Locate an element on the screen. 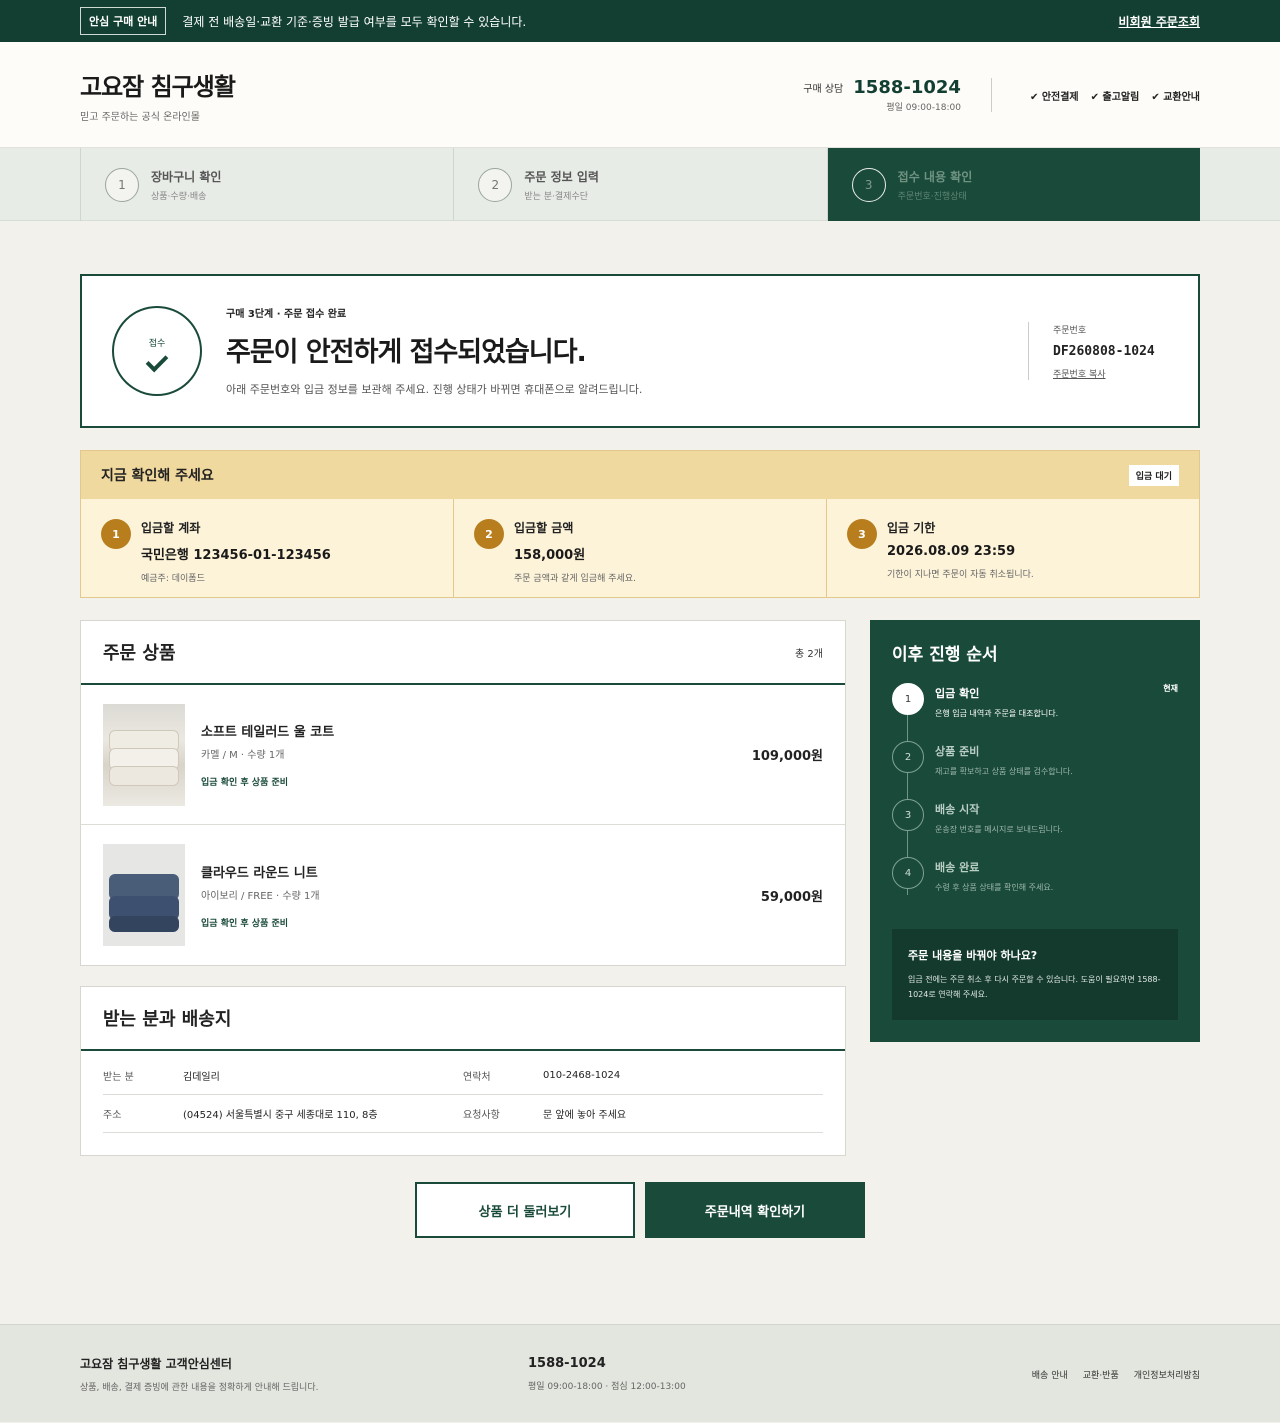  footer-sub: 상품, 배송, 결제 증빙에 관한 내용을 정확하게 안내해 드립니다. is located at coordinates (199, 1388).